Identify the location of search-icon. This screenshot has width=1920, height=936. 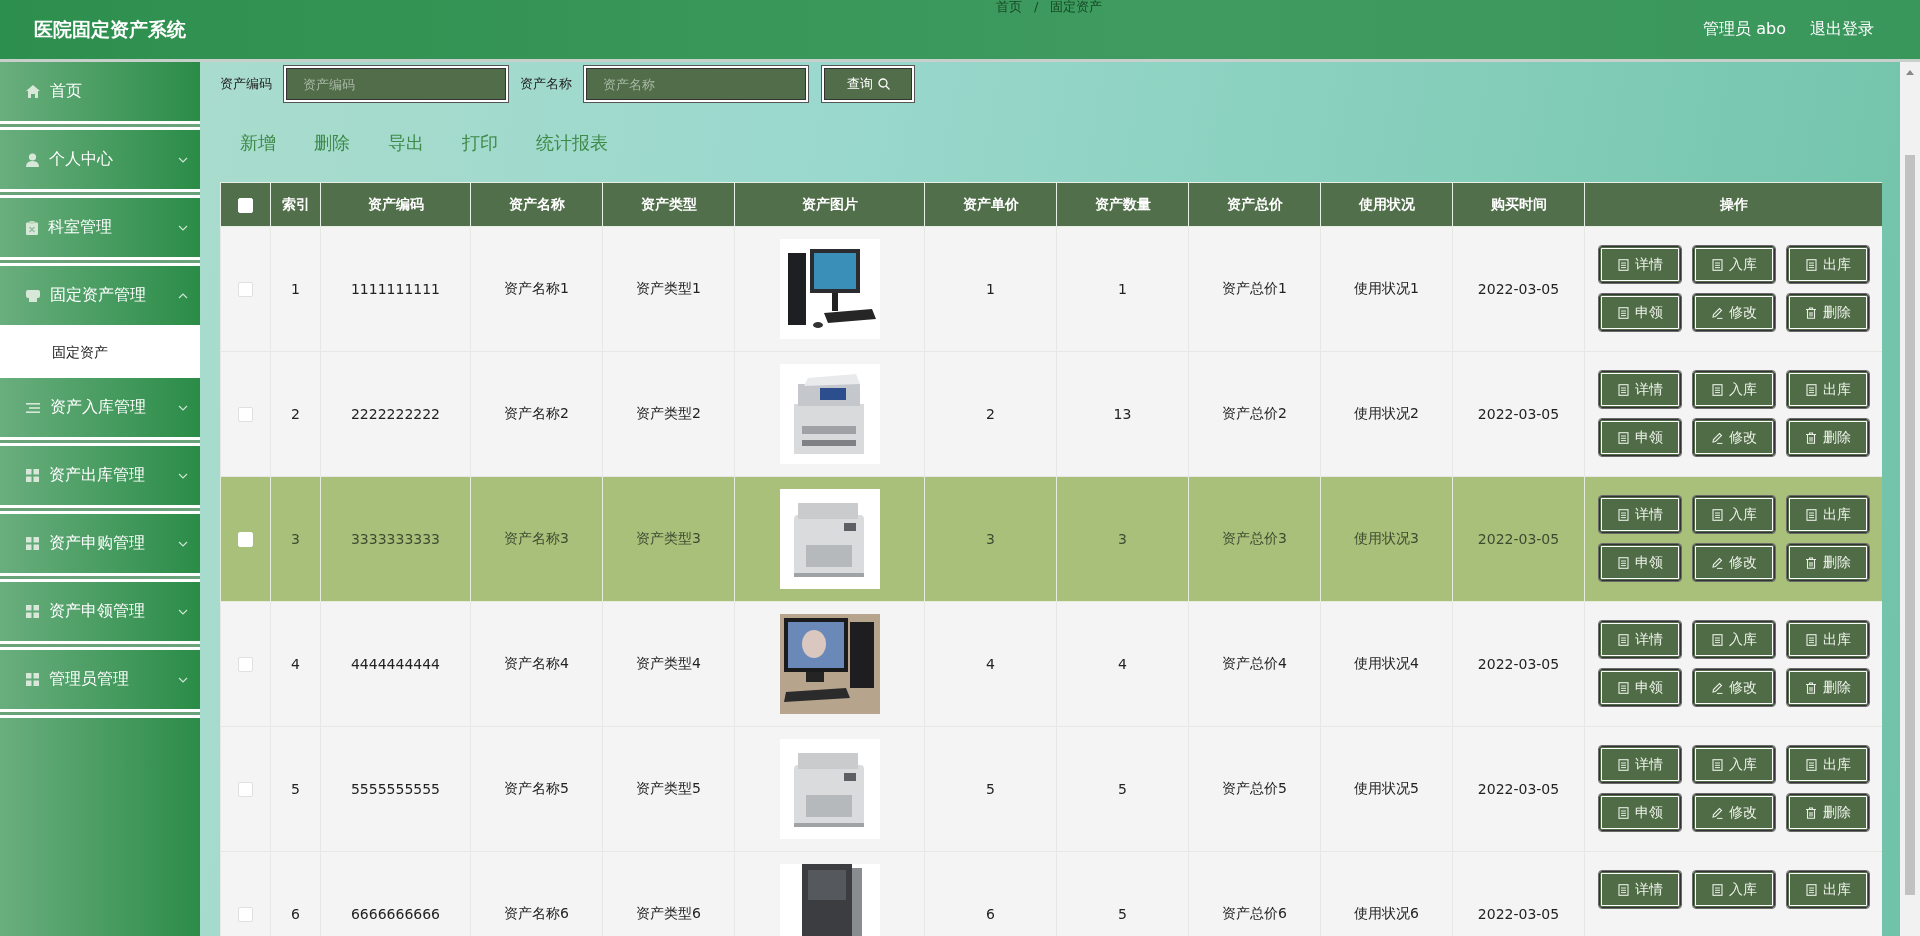
(883, 84).